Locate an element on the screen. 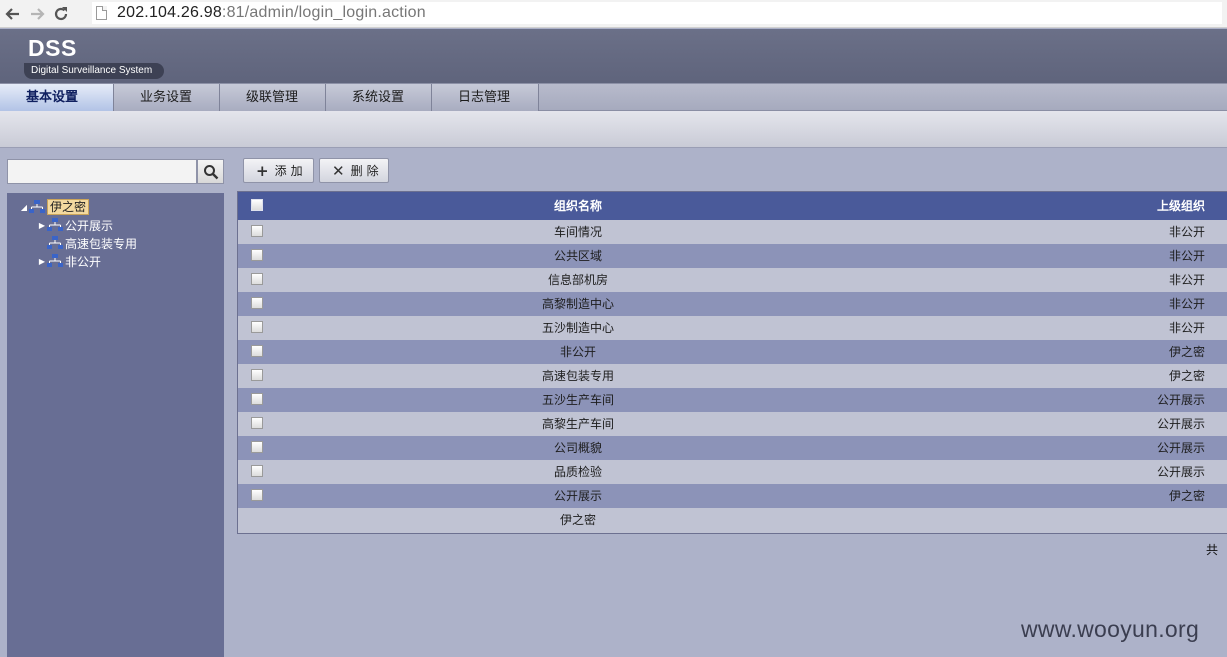  tree-node-private: ▶ 非公开 is located at coordinates (69, 261).